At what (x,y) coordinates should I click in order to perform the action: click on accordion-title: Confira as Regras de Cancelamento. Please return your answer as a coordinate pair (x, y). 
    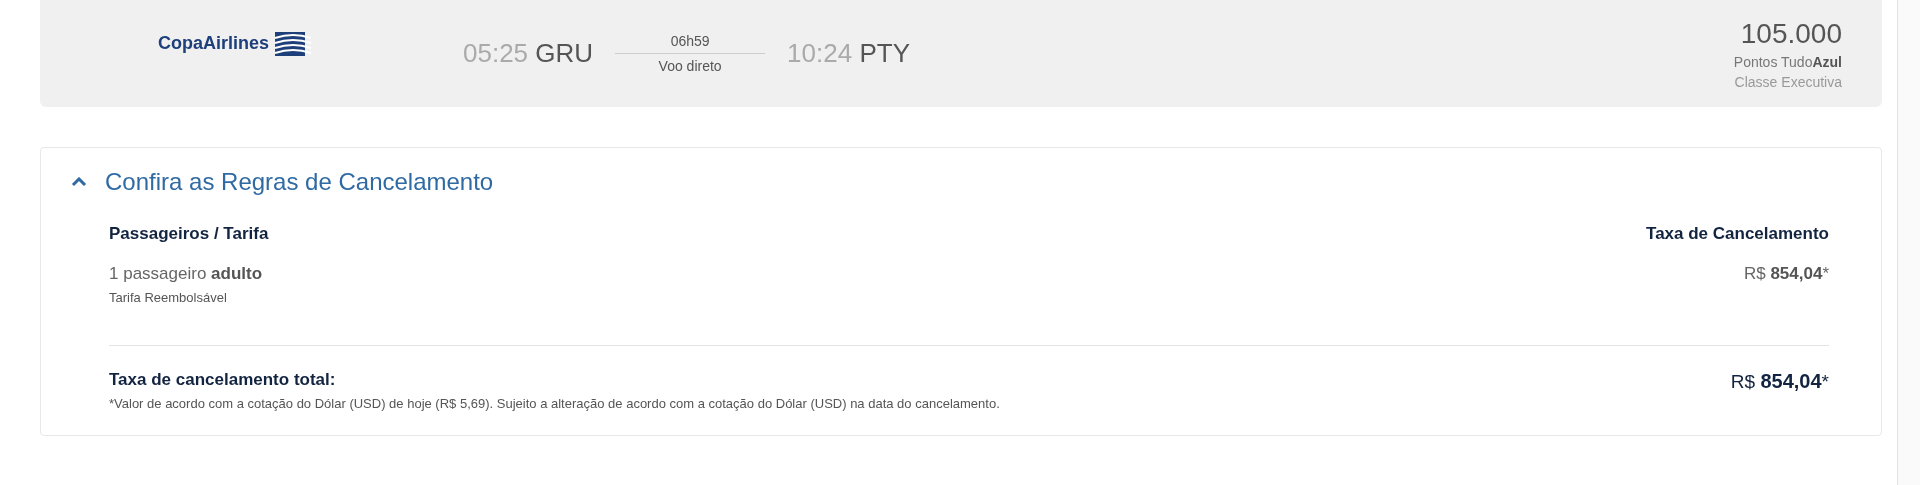
    Looking at the image, I should click on (299, 182).